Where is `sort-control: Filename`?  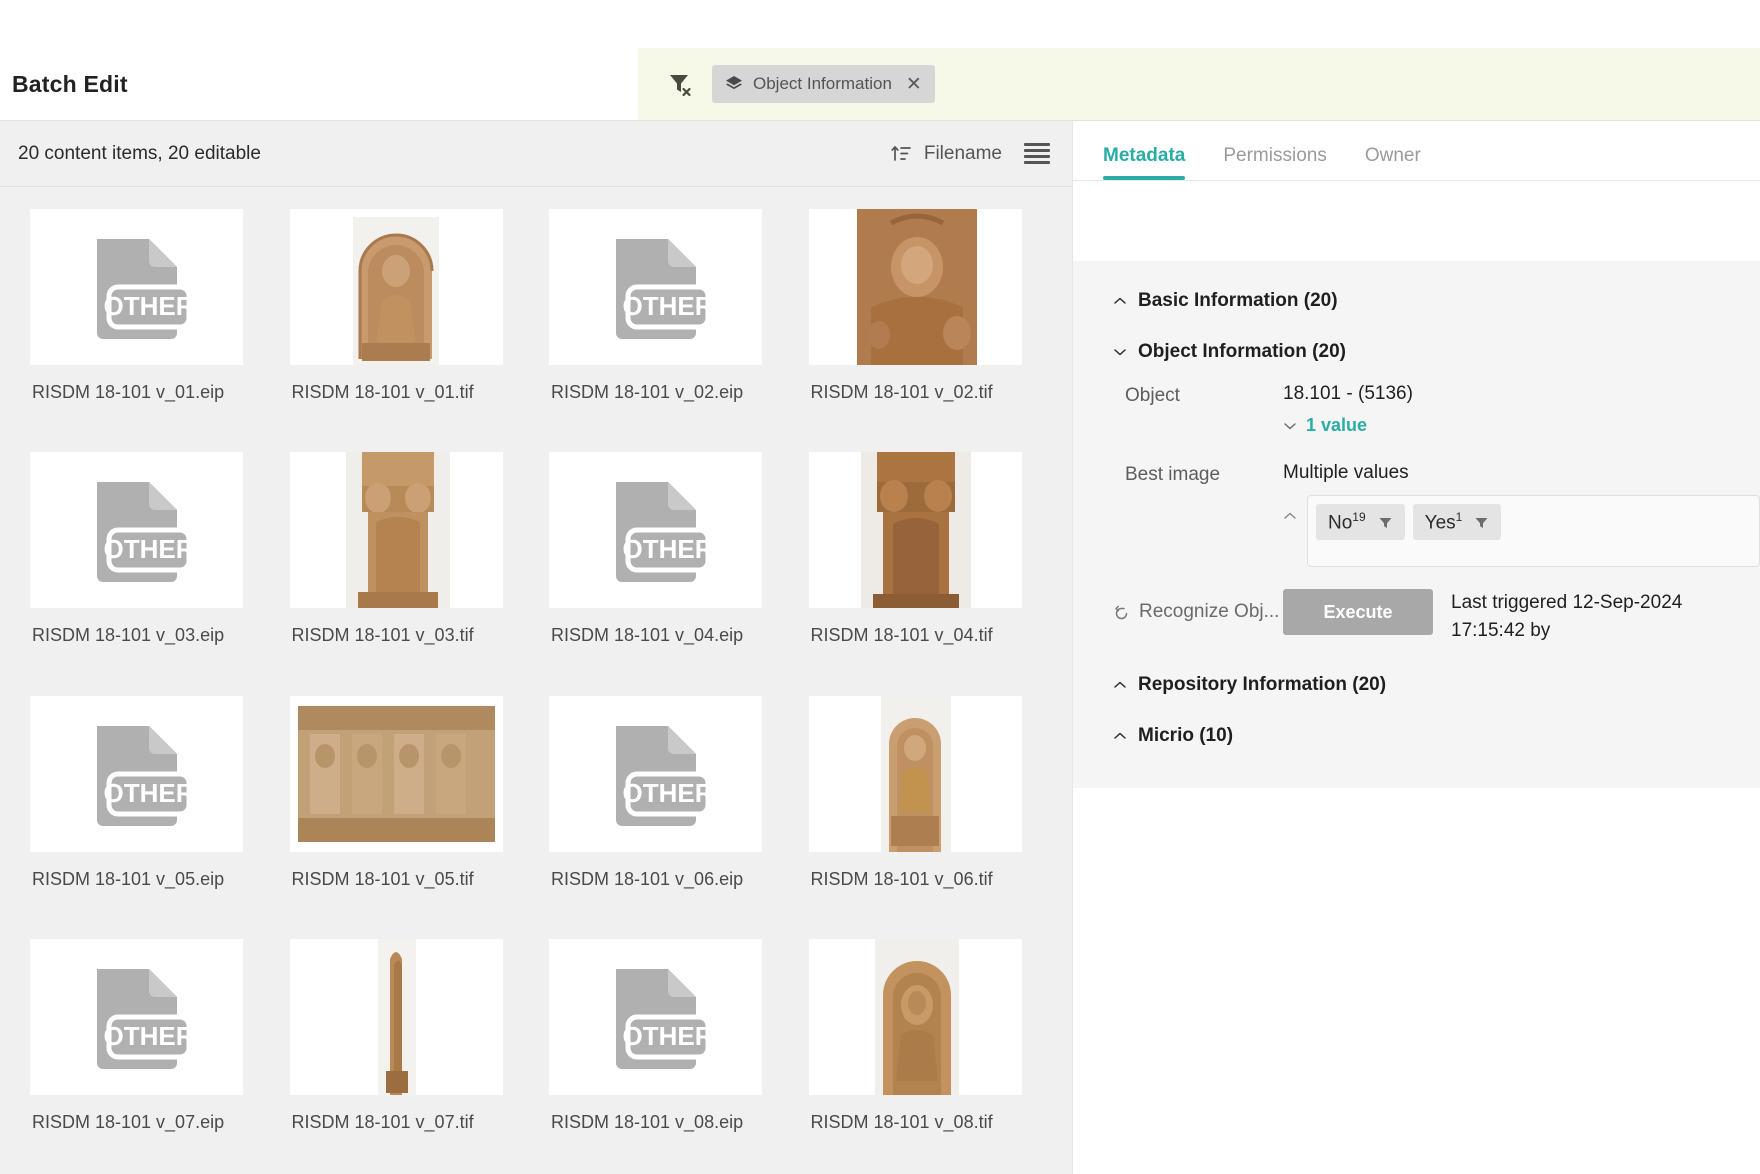 sort-control: Filename is located at coordinates (946, 154).